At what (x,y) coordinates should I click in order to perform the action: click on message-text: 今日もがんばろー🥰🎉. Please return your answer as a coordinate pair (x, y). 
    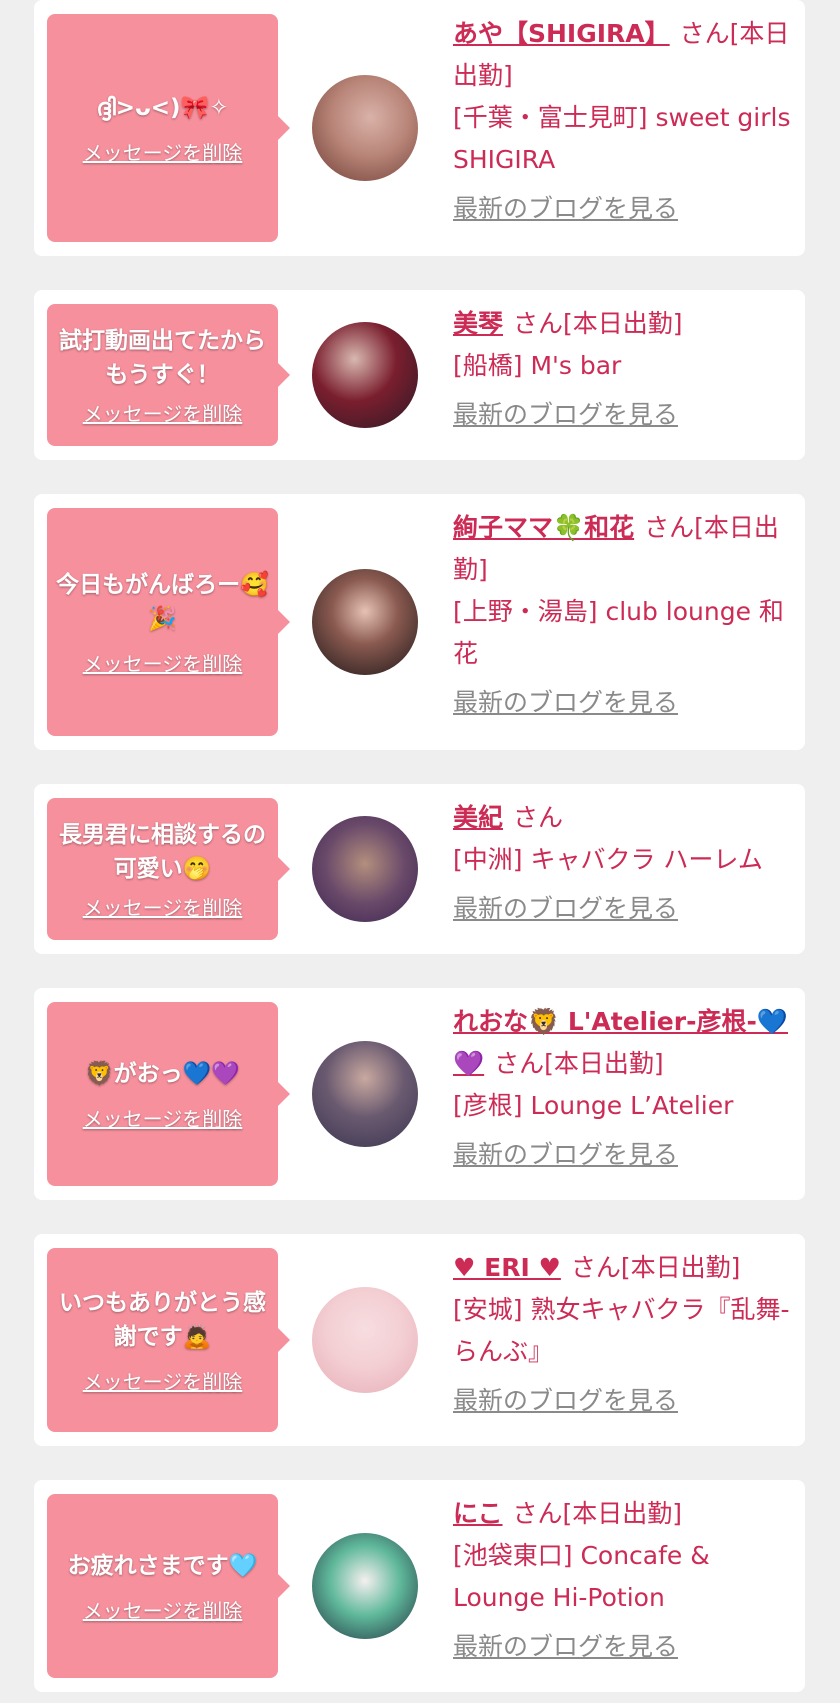
    Looking at the image, I should click on (162, 601).